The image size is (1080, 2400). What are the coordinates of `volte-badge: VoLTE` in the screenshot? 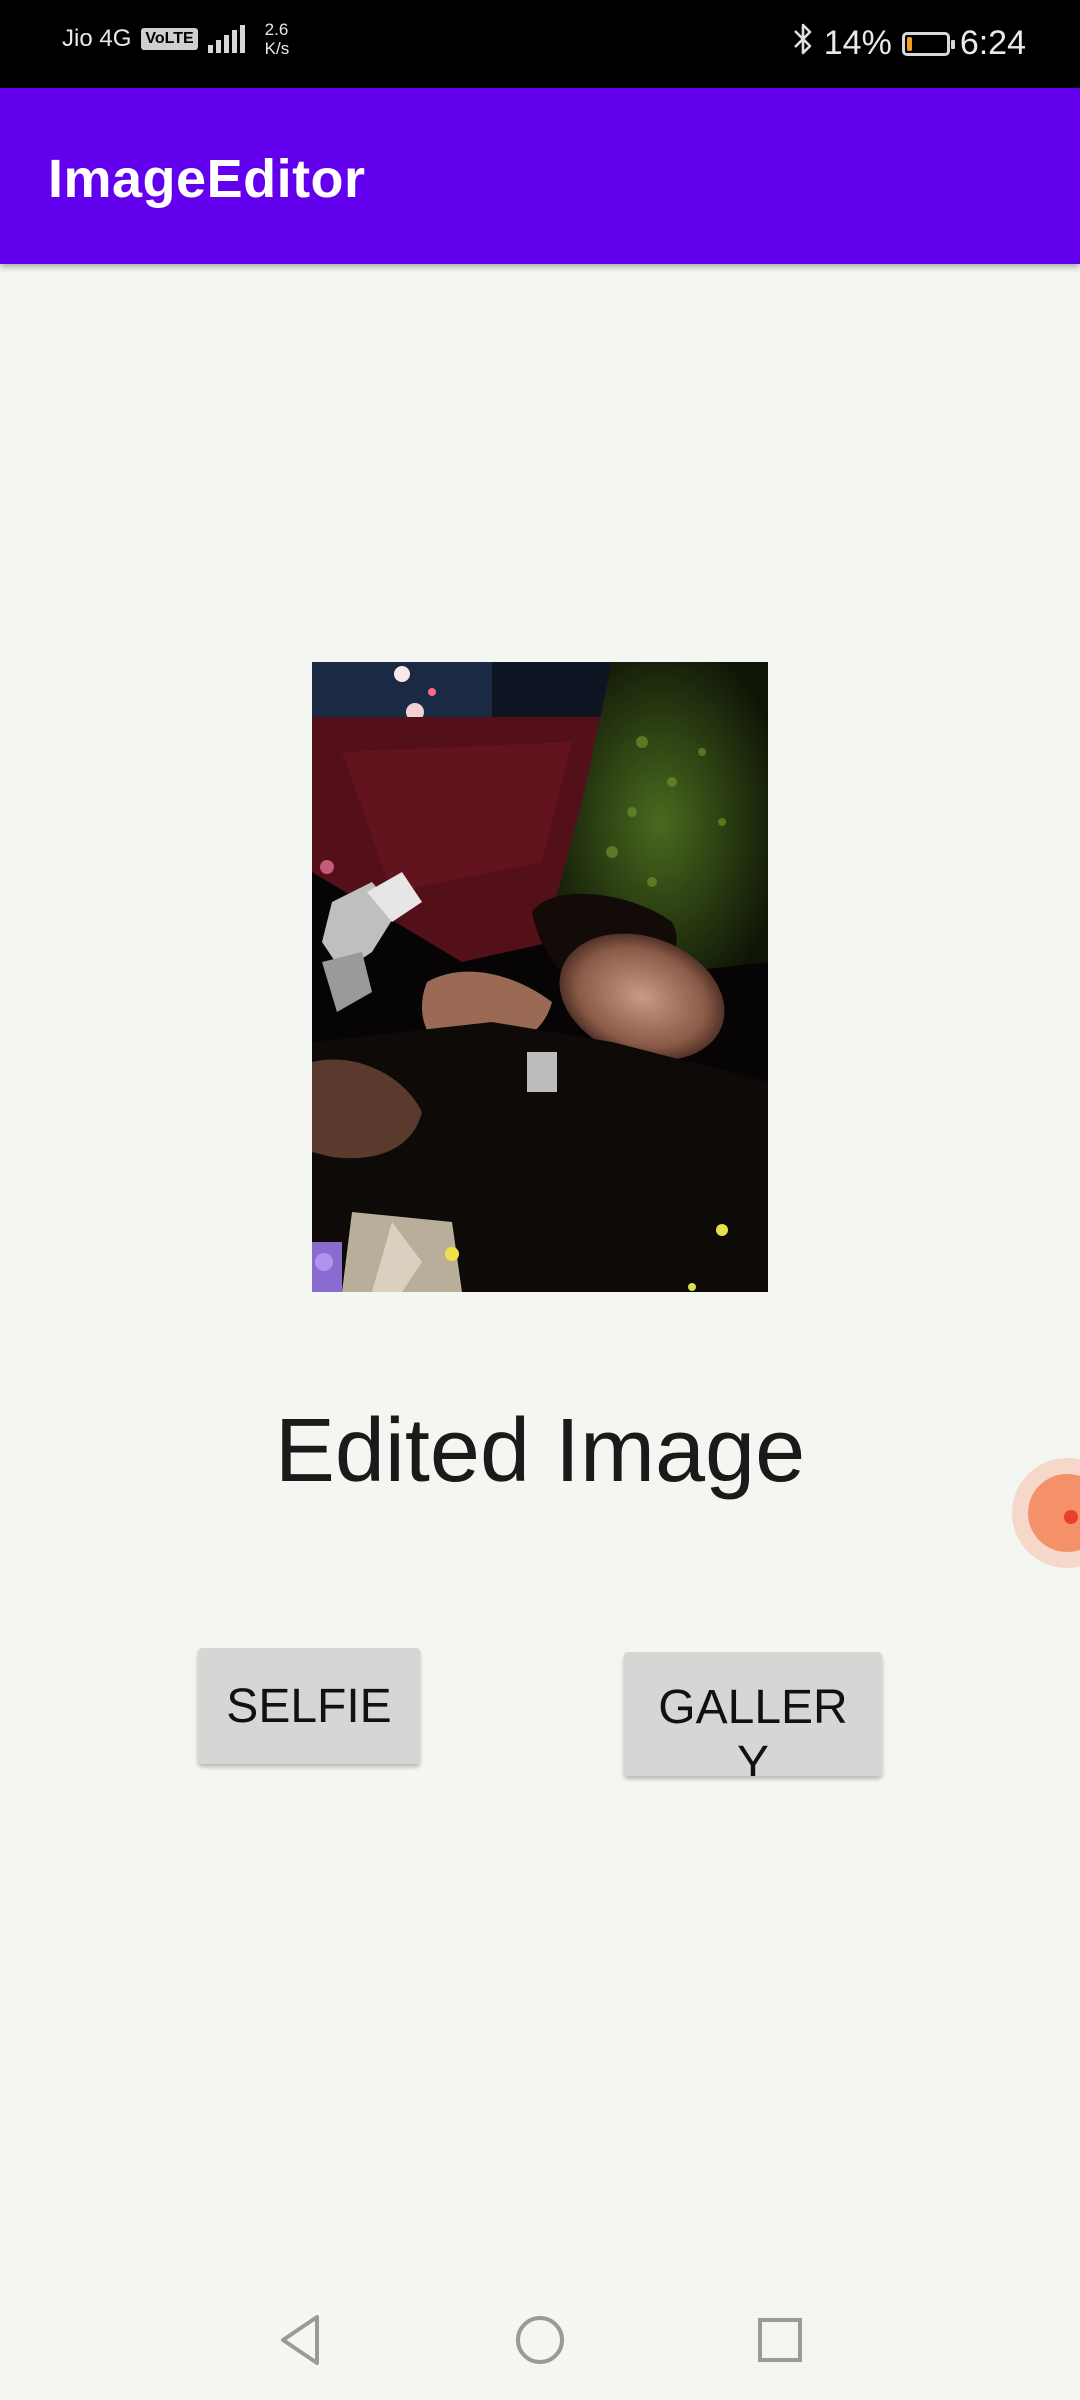 It's located at (169, 39).